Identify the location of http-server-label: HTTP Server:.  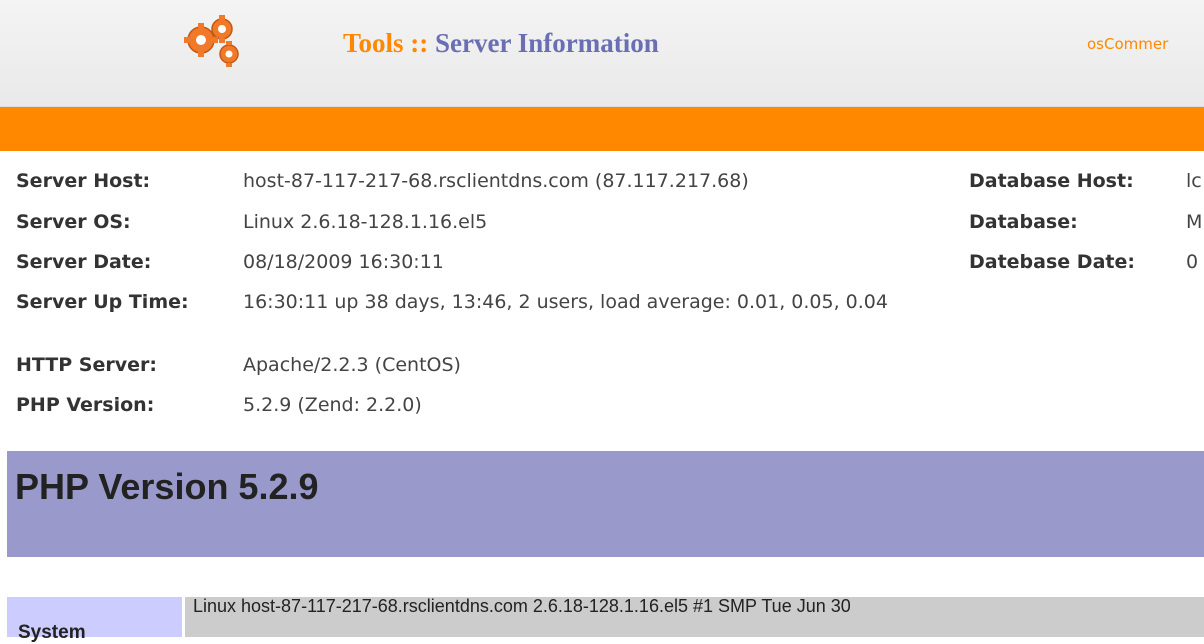
(86, 365).